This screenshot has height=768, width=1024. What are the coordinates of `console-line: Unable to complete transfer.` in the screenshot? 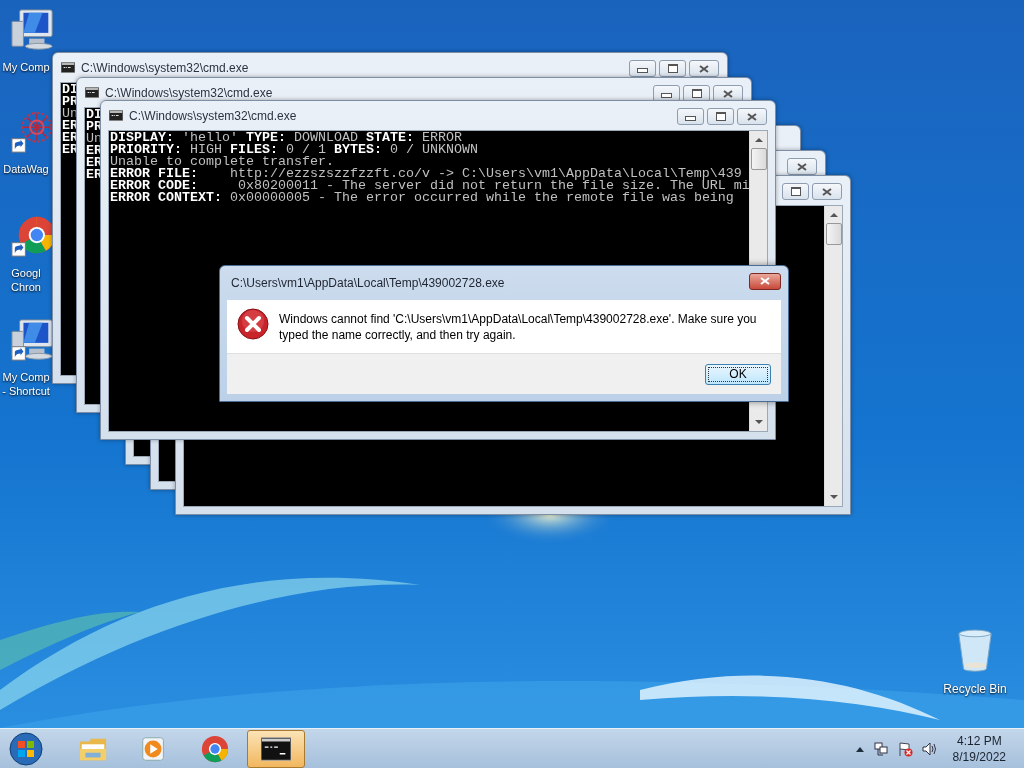 It's located at (222, 162).